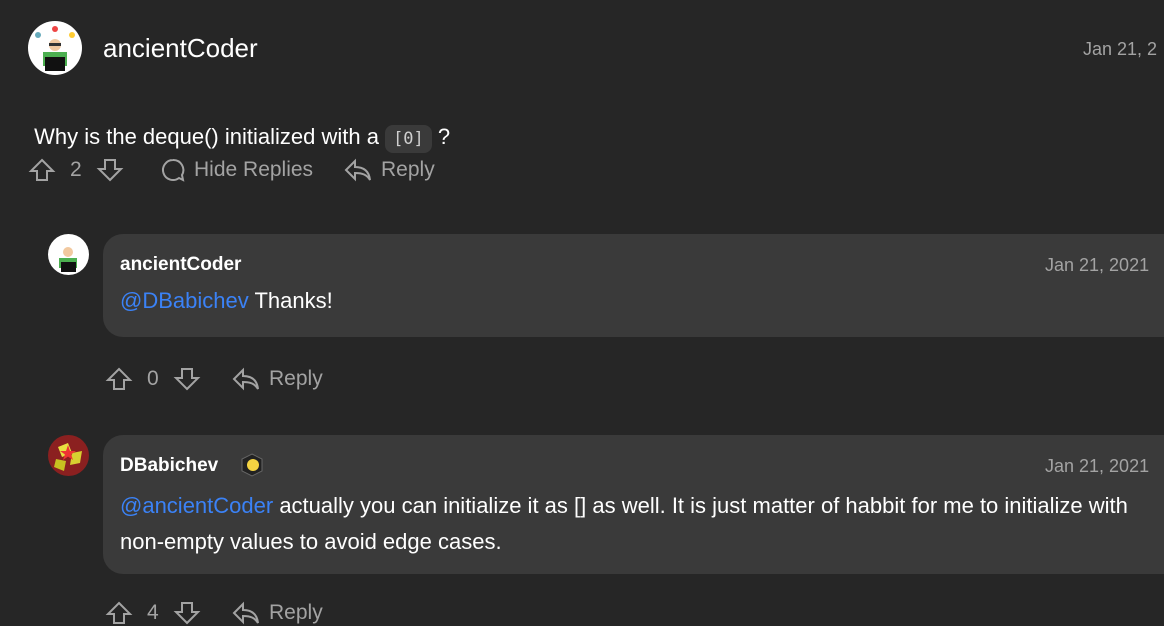  I want to click on comment-text-part: ?, so click(441, 136).